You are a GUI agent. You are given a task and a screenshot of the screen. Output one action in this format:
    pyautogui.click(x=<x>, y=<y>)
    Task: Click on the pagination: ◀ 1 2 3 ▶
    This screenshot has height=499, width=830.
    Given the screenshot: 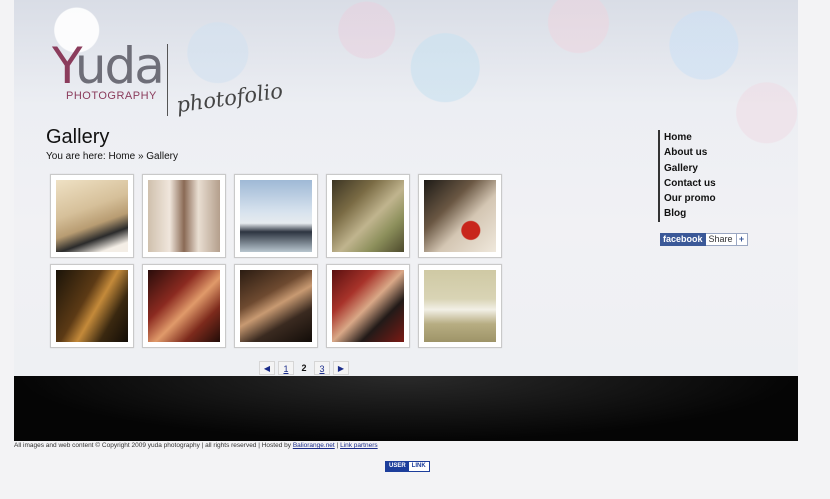 What is the action you would take?
    pyautogui.click(x=304, y=368)
    